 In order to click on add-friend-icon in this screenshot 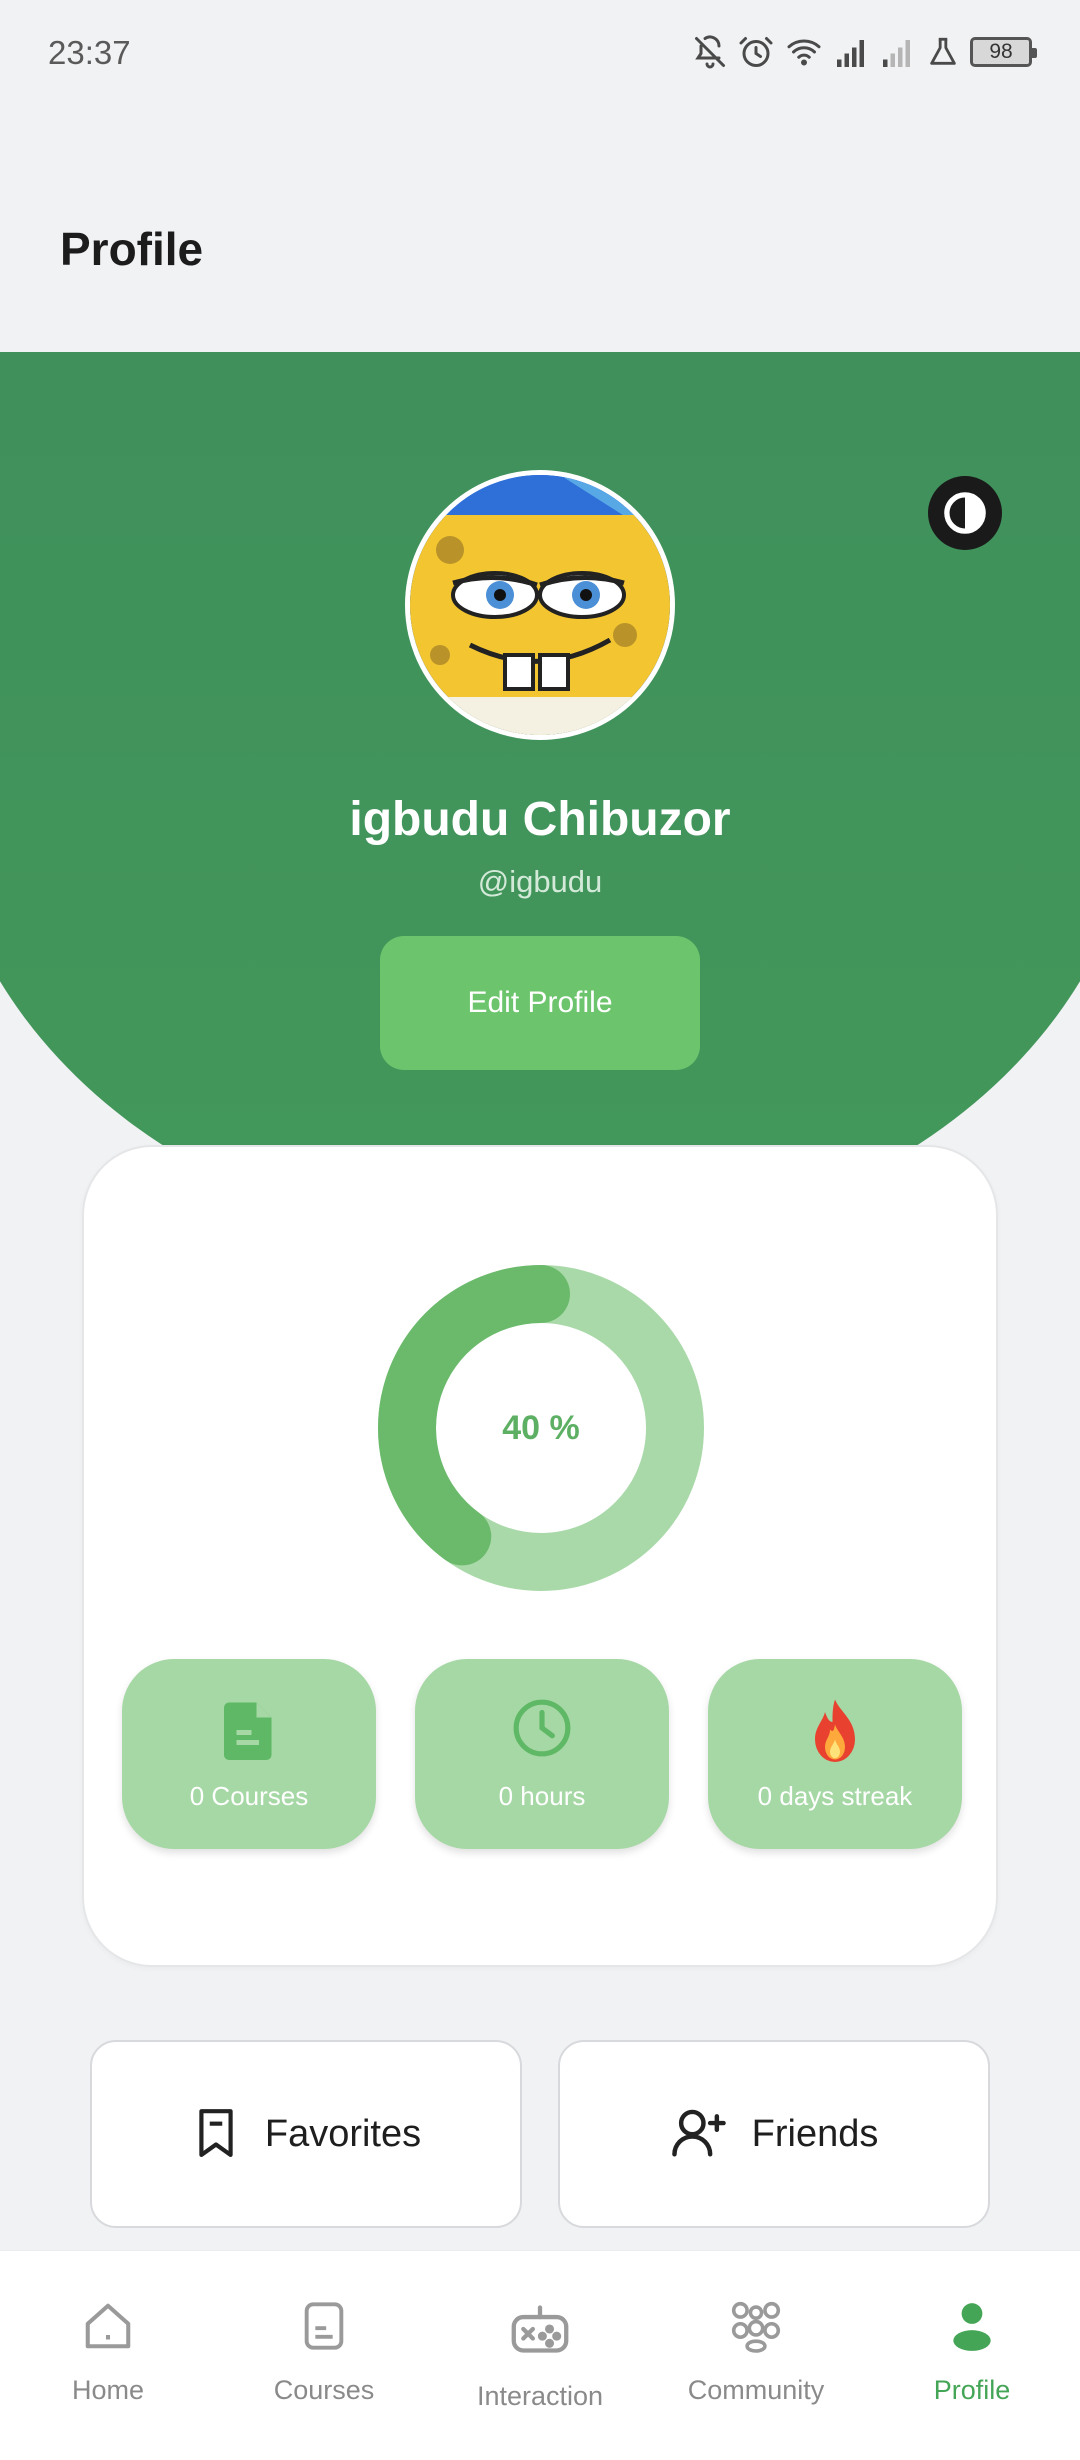, I will do `click(699, 2134)`.